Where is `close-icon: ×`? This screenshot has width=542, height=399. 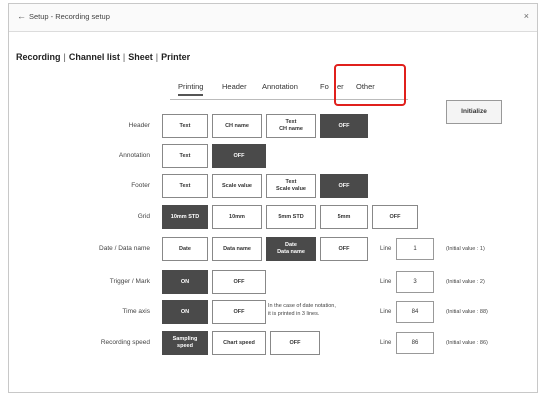 close-icon: × is located at coordinates (526, 16).